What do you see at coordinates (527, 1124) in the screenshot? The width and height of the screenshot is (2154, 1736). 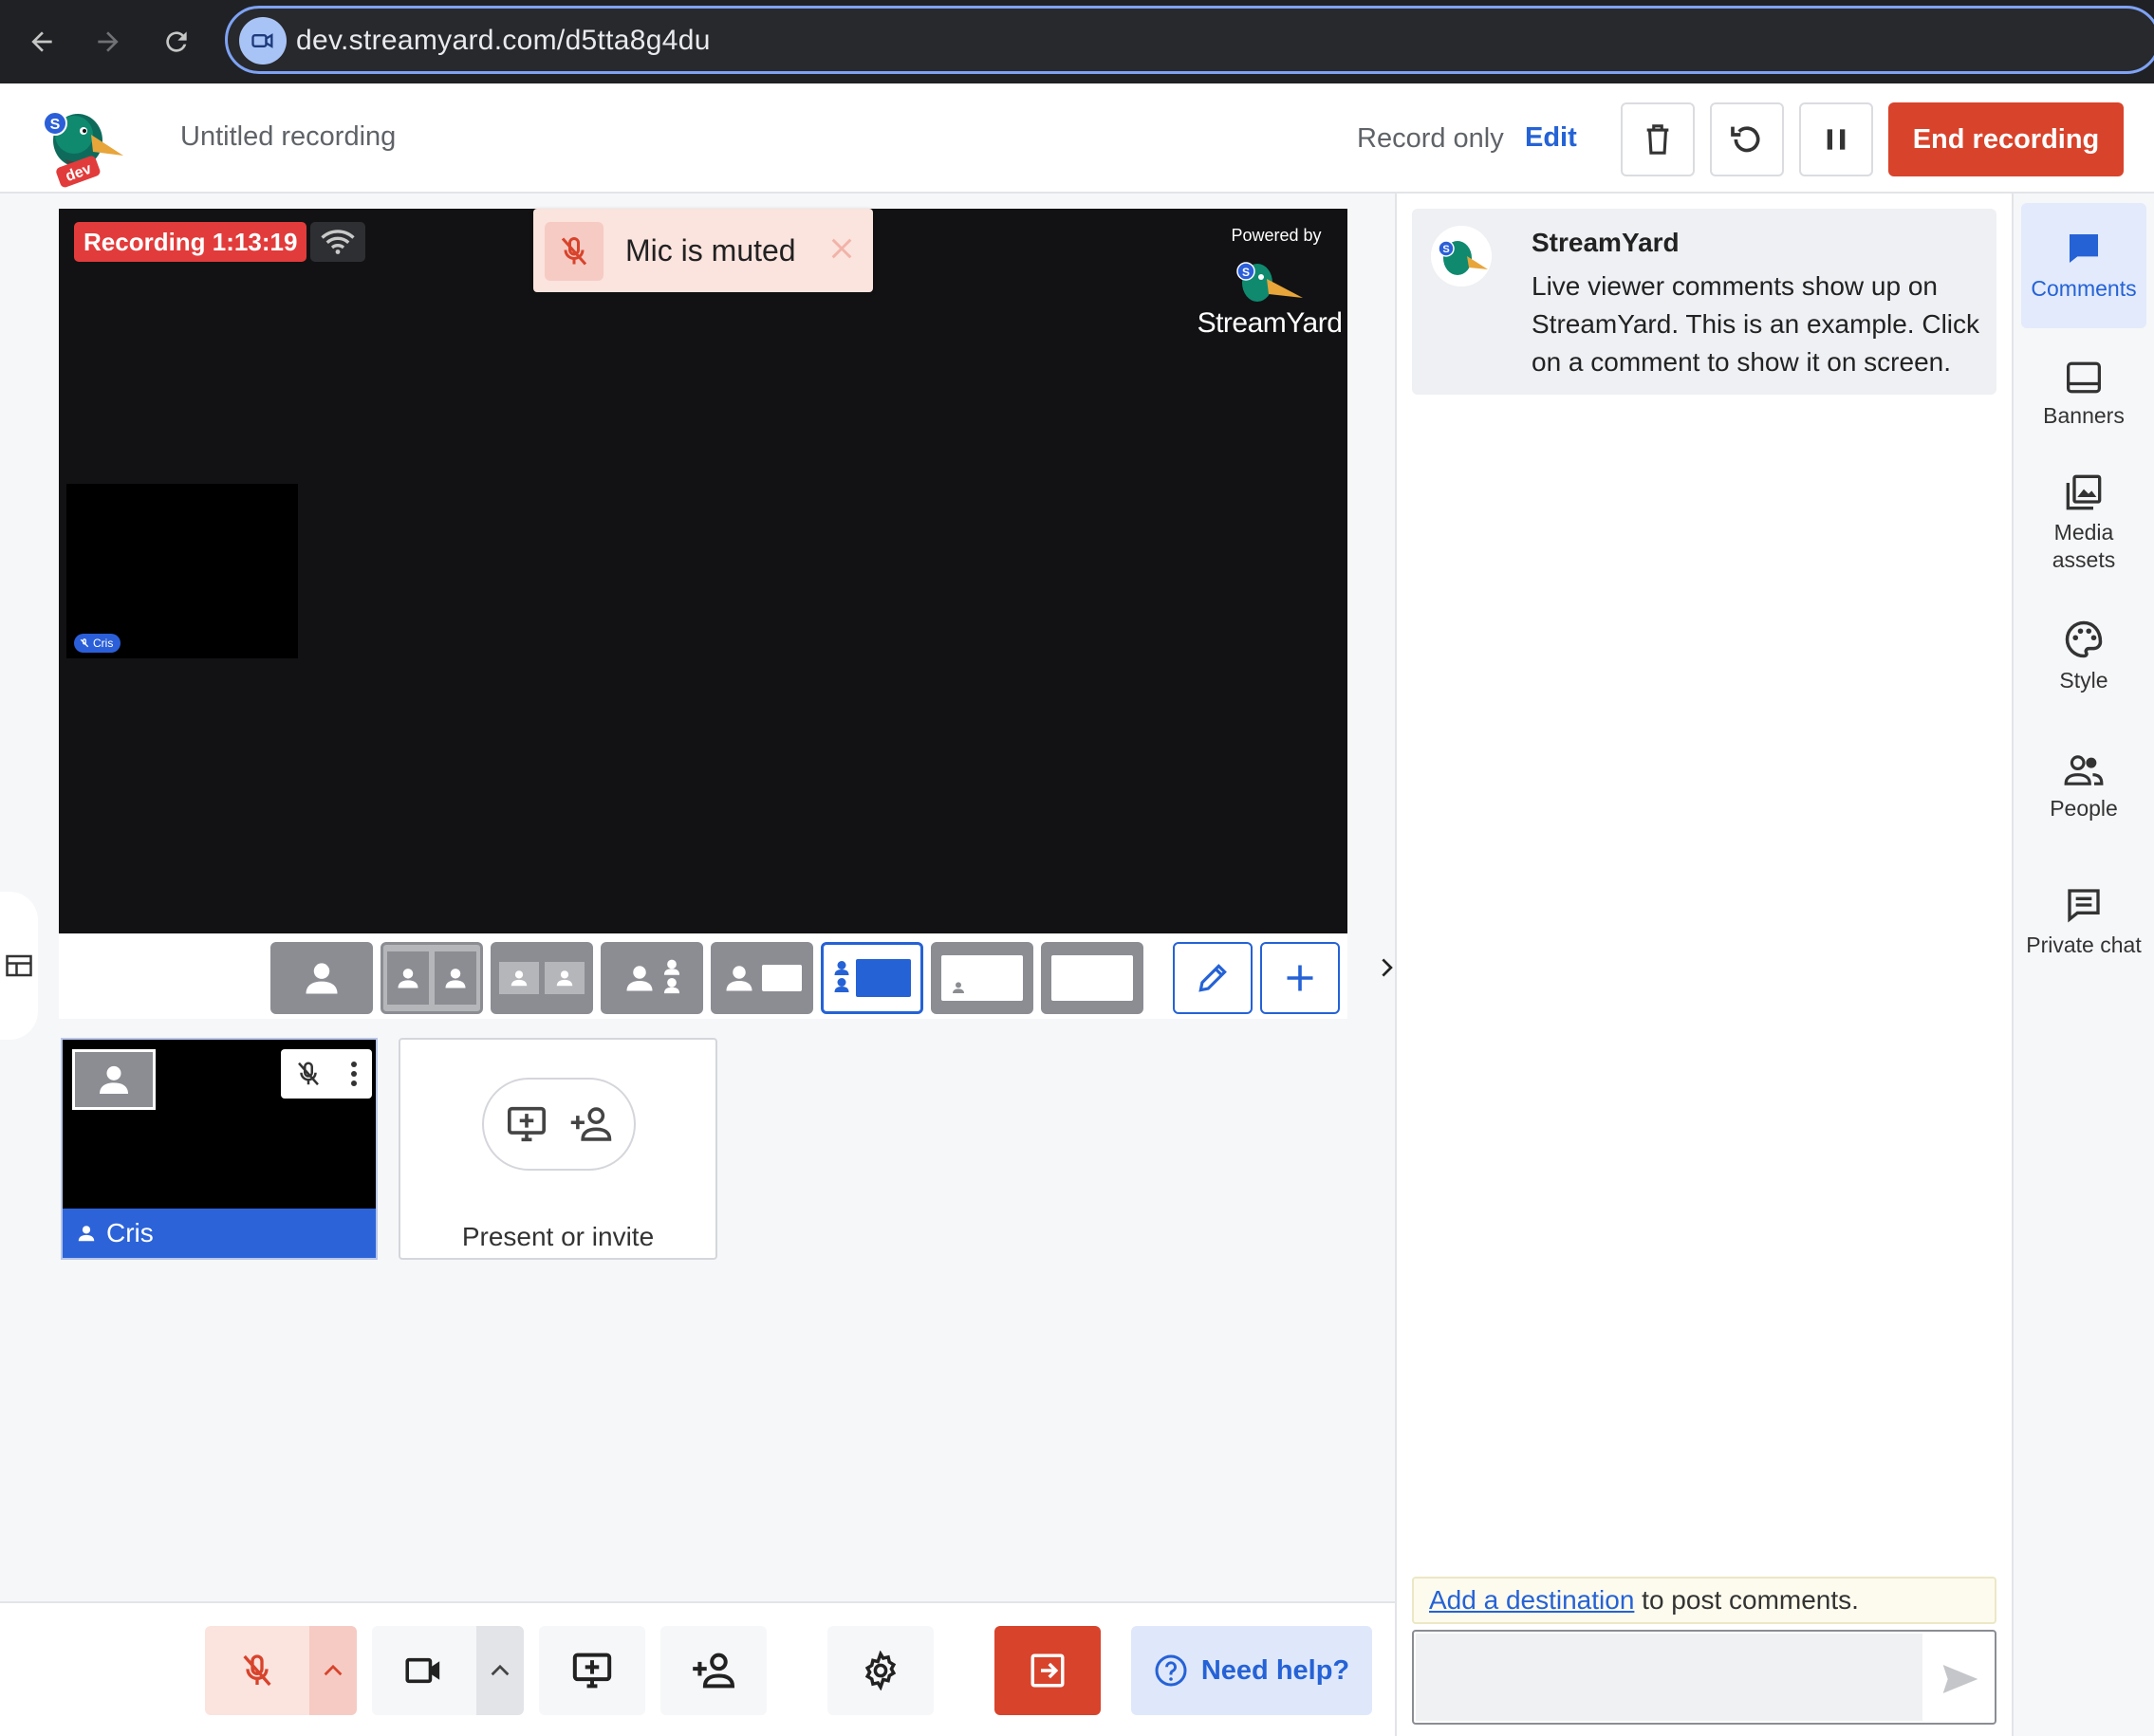 I see `screen-share-icon` at bounding box center [527, 1124].